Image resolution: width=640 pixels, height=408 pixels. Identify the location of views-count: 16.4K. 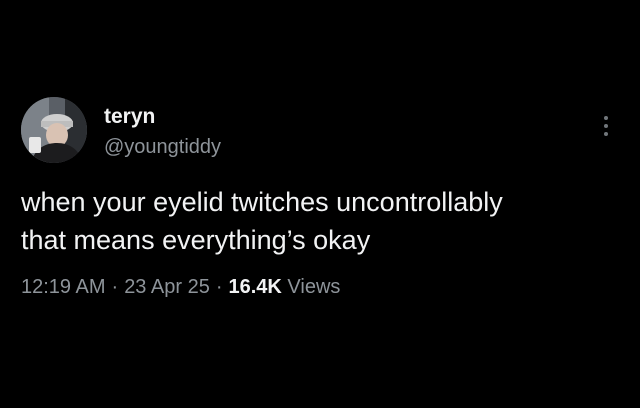
(254, 287).